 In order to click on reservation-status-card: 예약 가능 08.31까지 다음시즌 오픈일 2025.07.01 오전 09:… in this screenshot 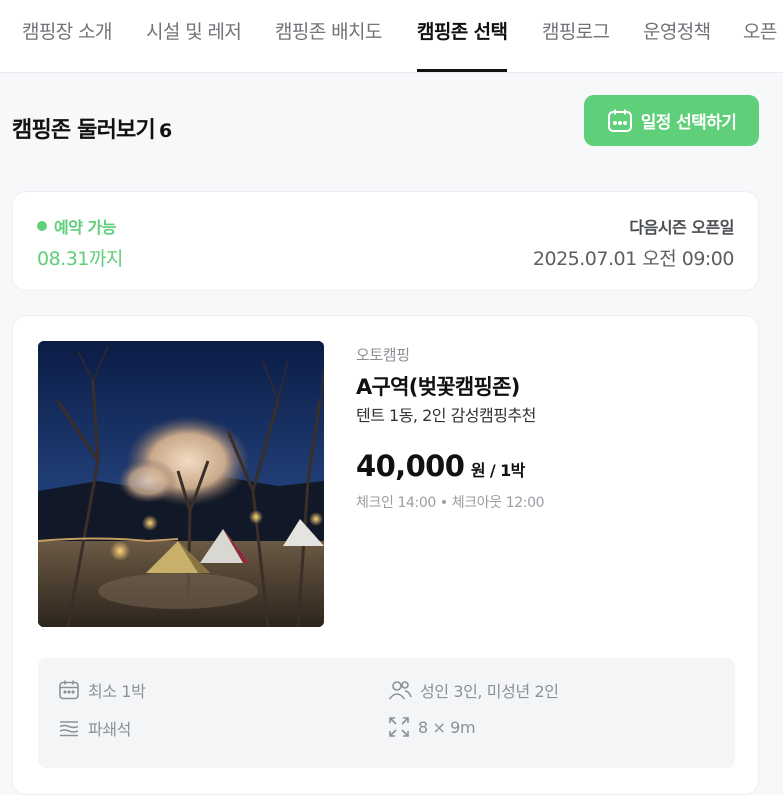, I will do `click(385, 241)`.